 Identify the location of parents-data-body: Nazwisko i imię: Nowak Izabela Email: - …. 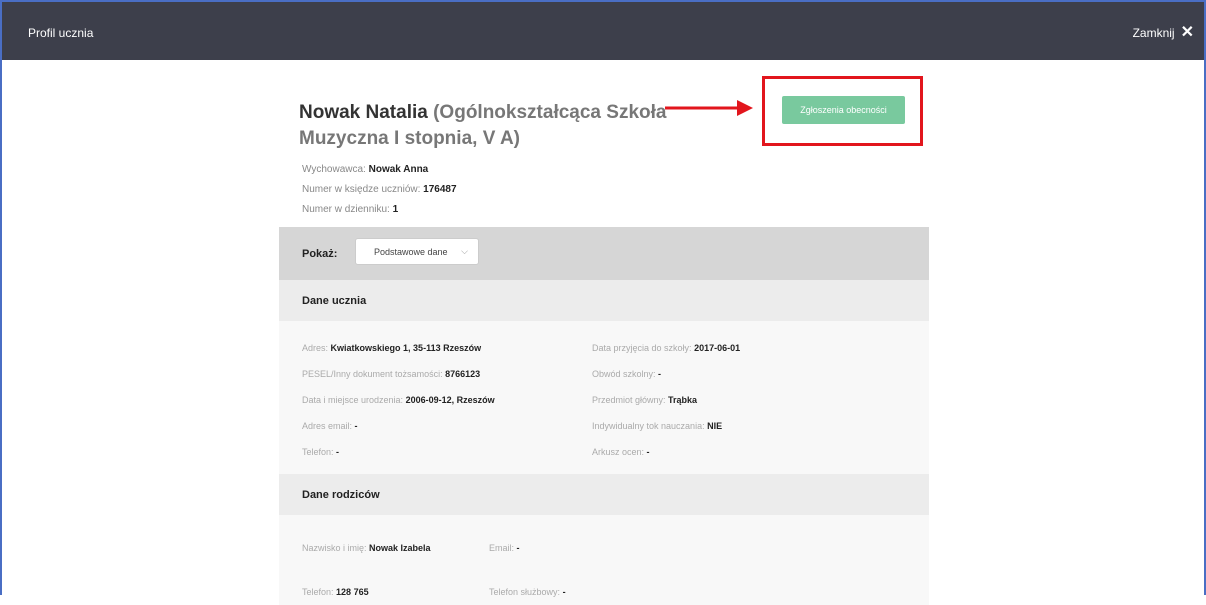
(604, 560).